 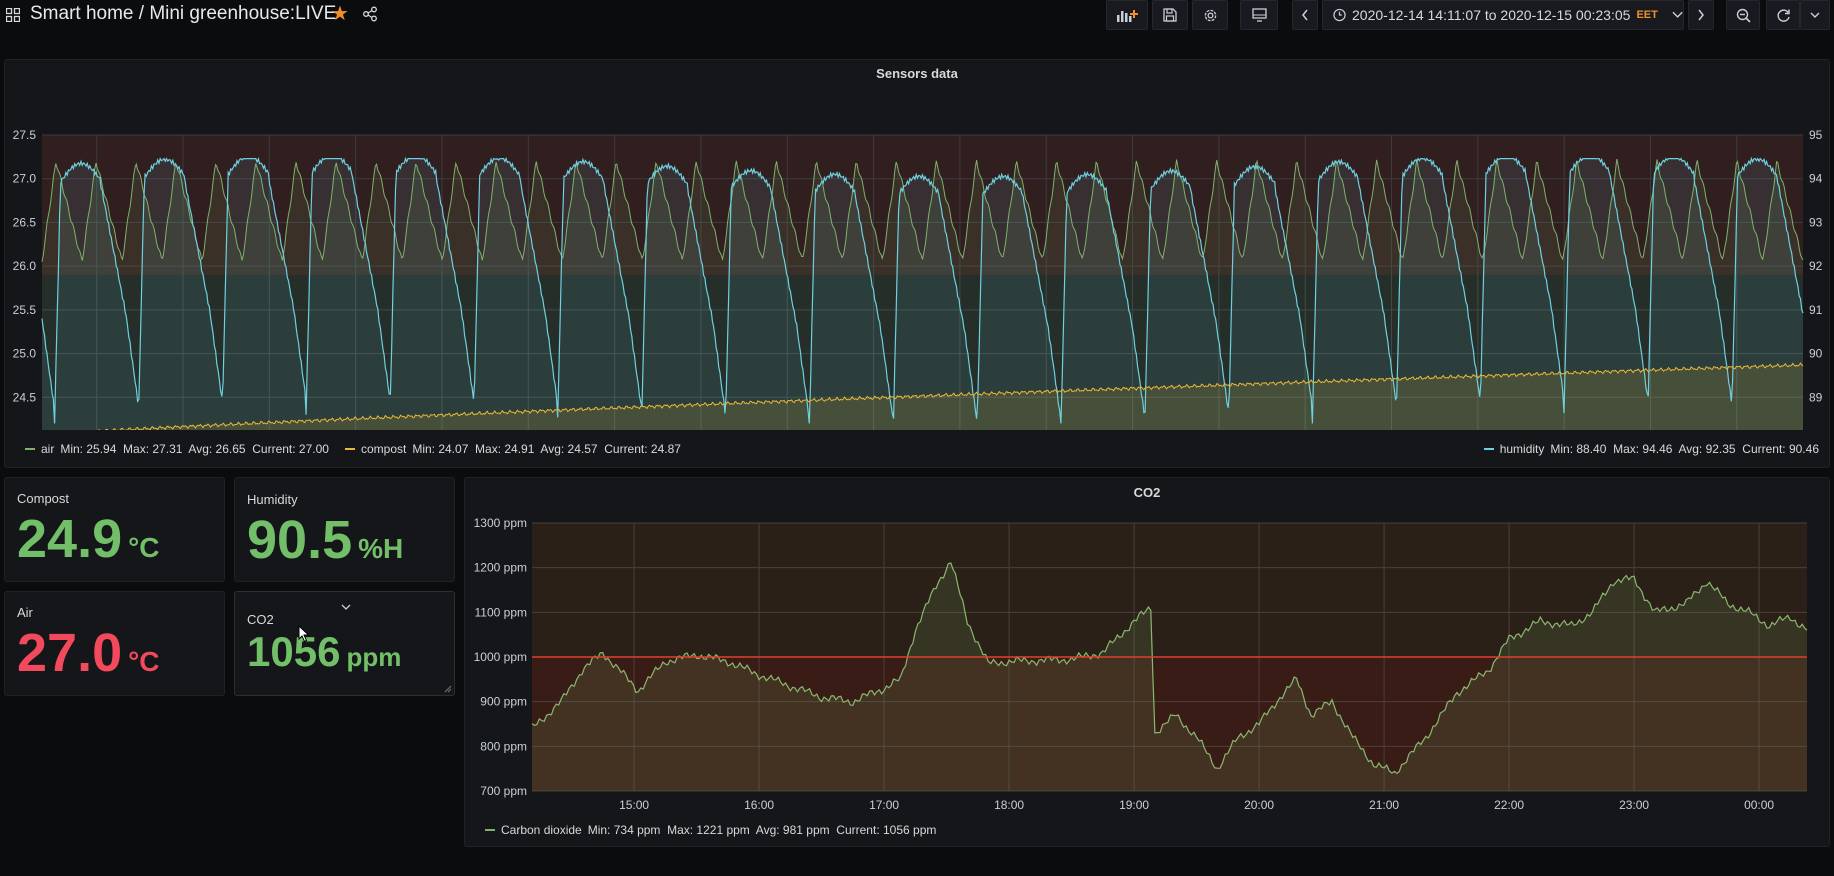 What do you see at coordinates (917, 73) in the screenshot?
I see `sensors-panel-title: Sensors data` at bounding box center [917, 73].